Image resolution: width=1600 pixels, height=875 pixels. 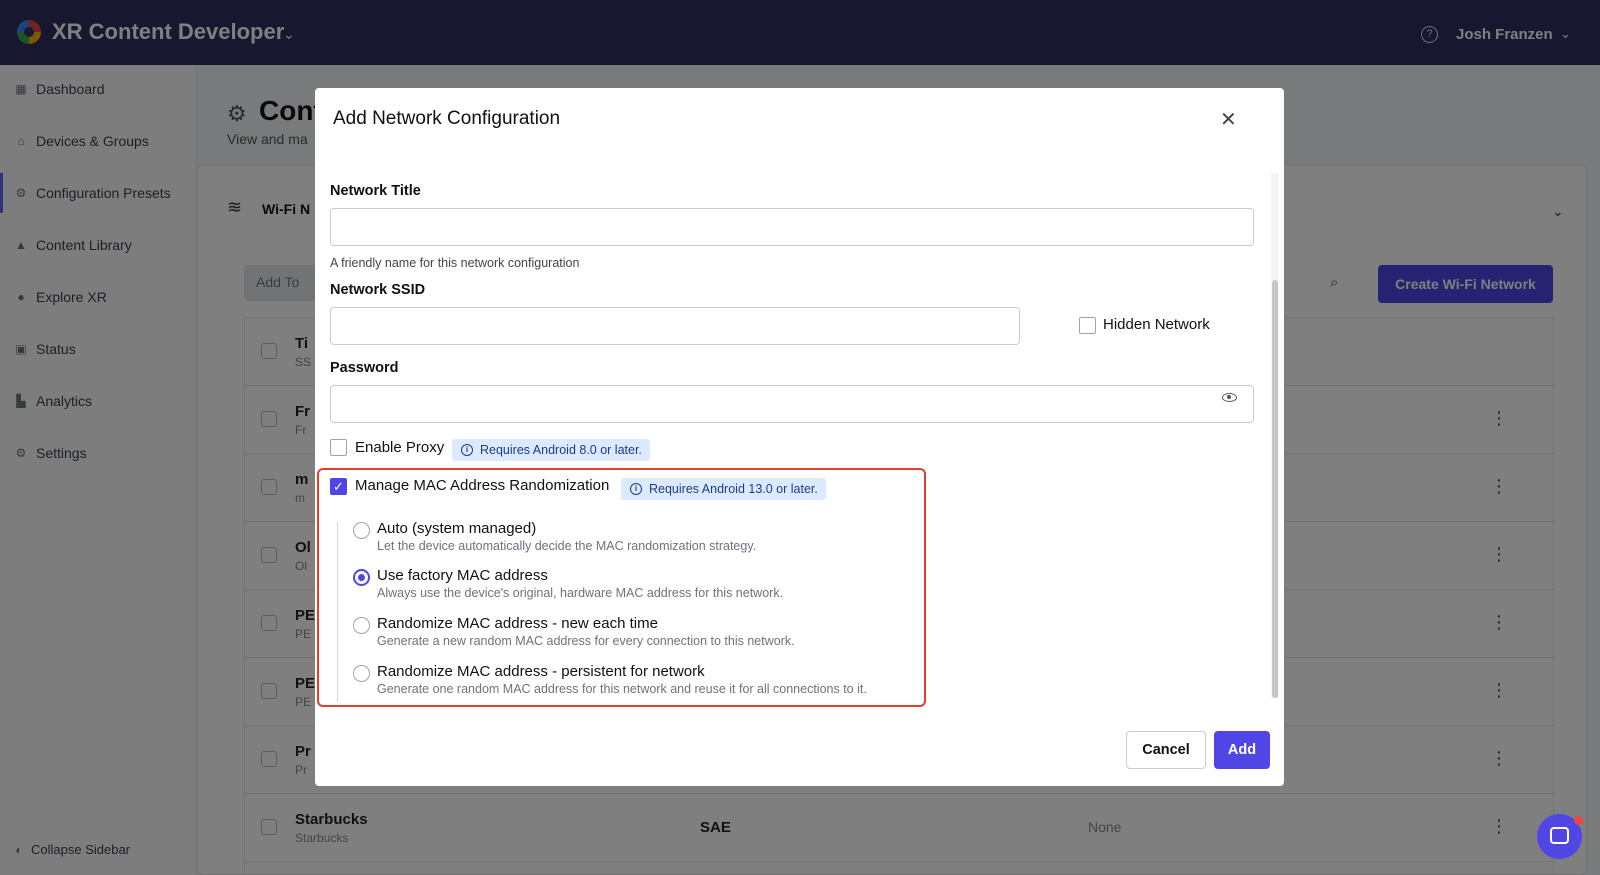 I want to click on password-input, so click(x=792, y=404).